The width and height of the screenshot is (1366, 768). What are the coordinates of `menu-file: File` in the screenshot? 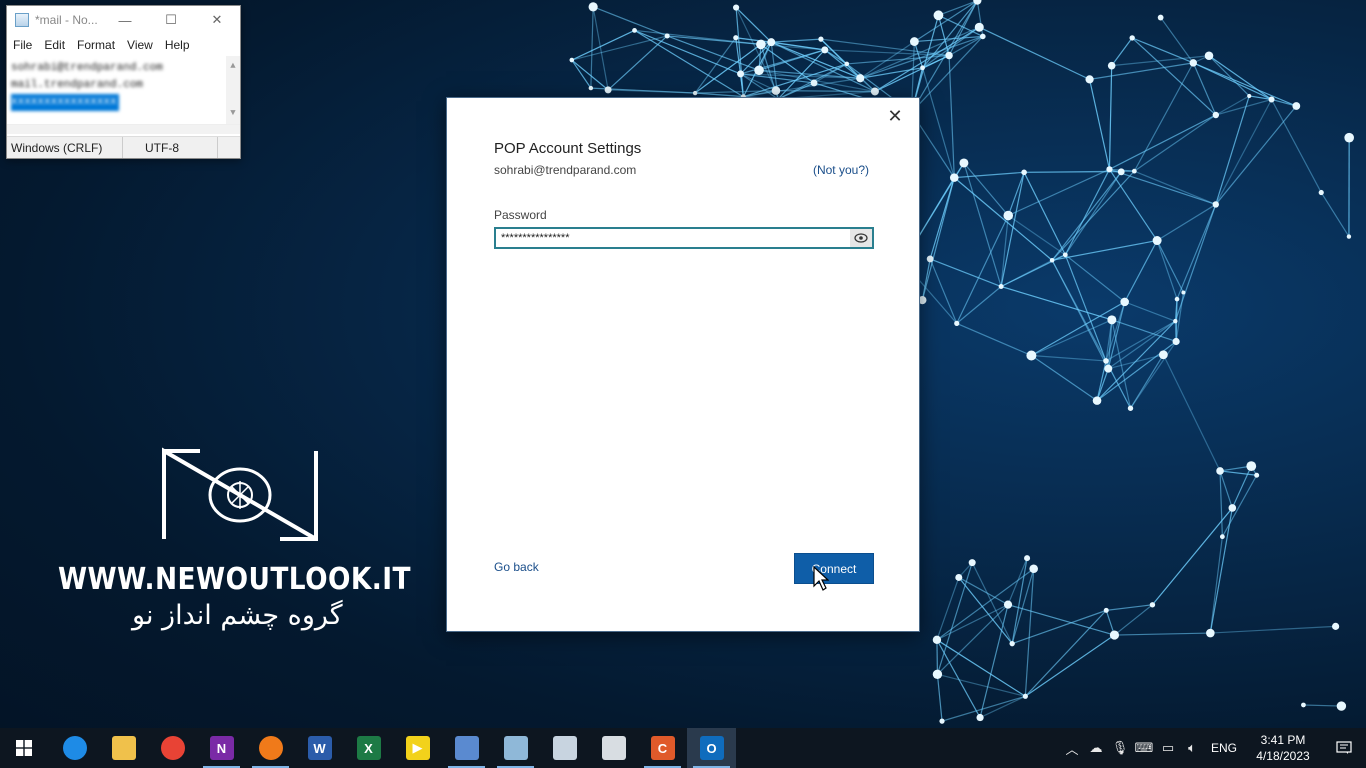 It's located at (22, 45).